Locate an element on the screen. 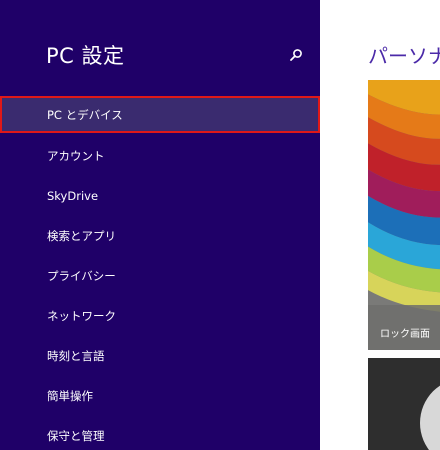 Image resolution: width=440 pixels, height=450 pixels. sidebar-item-network: ネットワーク is located at coordinates (160, 316).